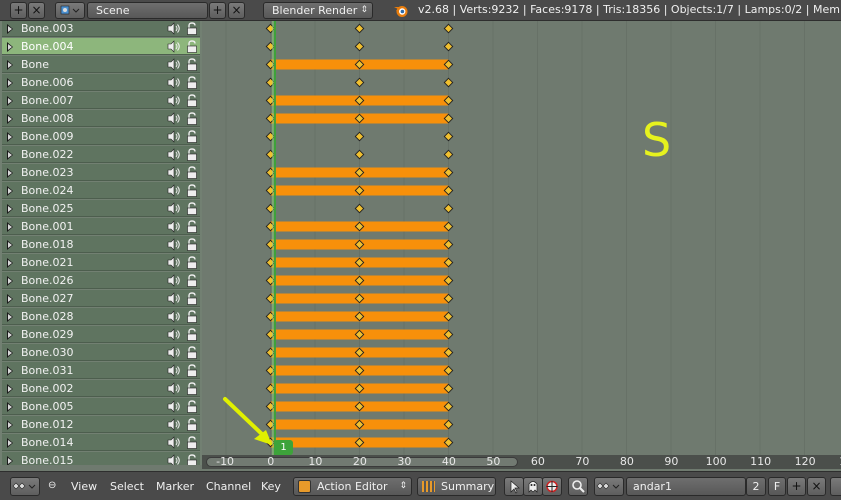 Image resolution: width=841 pixels, height=500 pixels. Describe the element at coordinates (686, 486) in the screenshot. I see `action-name-field: andar1` at that location.